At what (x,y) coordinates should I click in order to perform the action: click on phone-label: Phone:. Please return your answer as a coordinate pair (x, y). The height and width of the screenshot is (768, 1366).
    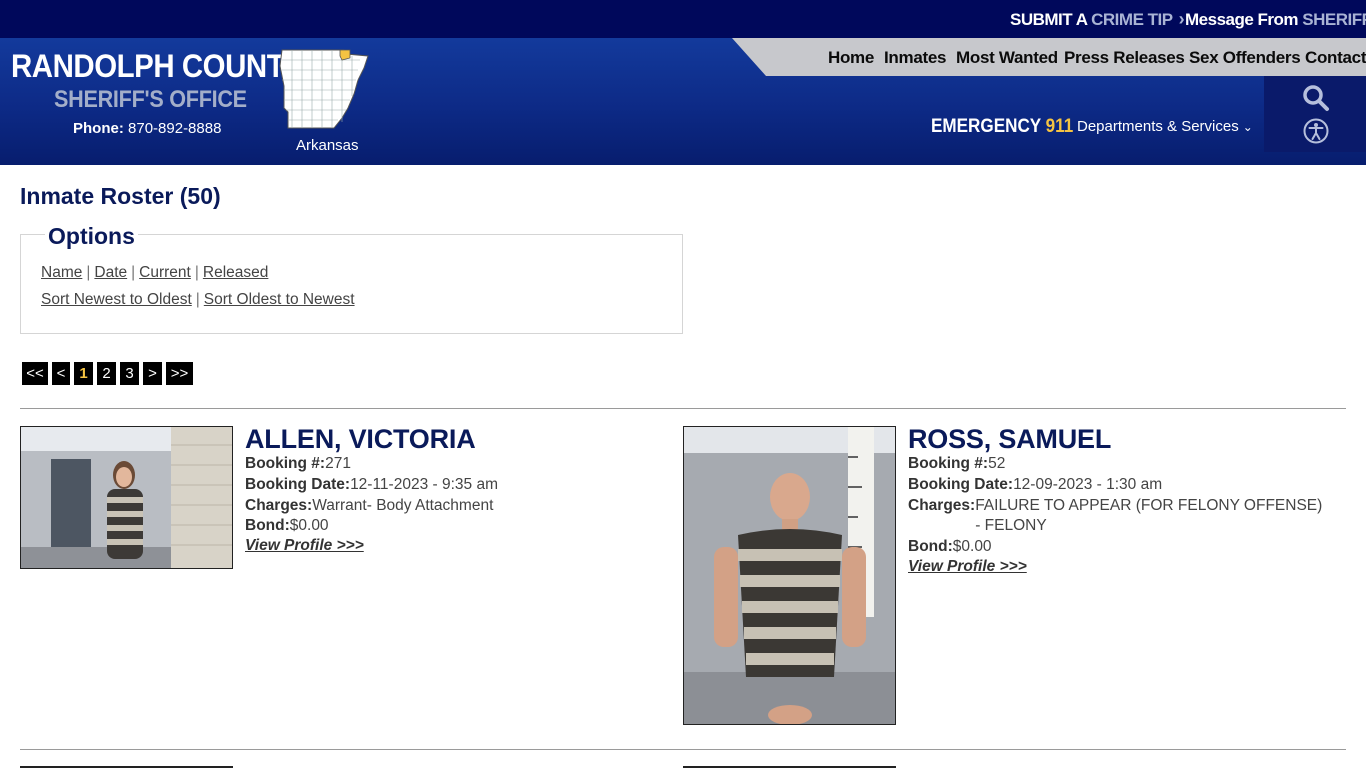
    Looking at the image, I should click on (98, 128).